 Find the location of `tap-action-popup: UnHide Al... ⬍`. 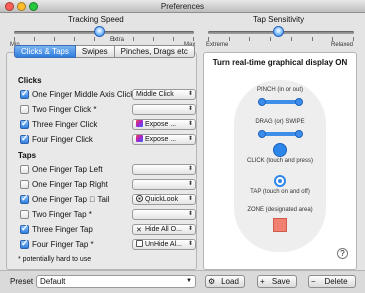

tap-action-popup: UnHide Al... ⬍ is located at coordinates (164, 244).